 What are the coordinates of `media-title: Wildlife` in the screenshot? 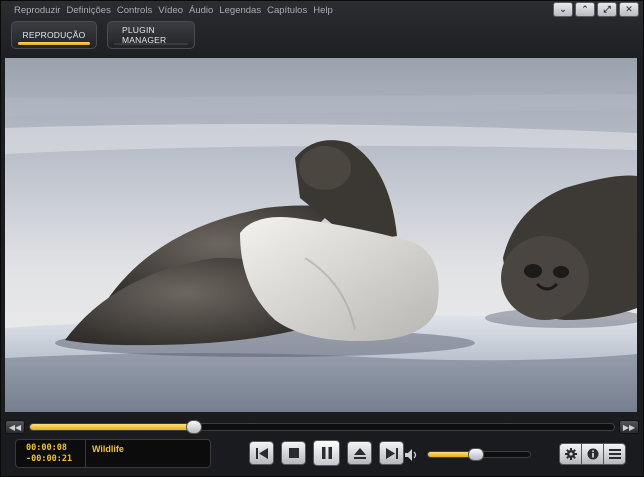 It's located at (108, 449).